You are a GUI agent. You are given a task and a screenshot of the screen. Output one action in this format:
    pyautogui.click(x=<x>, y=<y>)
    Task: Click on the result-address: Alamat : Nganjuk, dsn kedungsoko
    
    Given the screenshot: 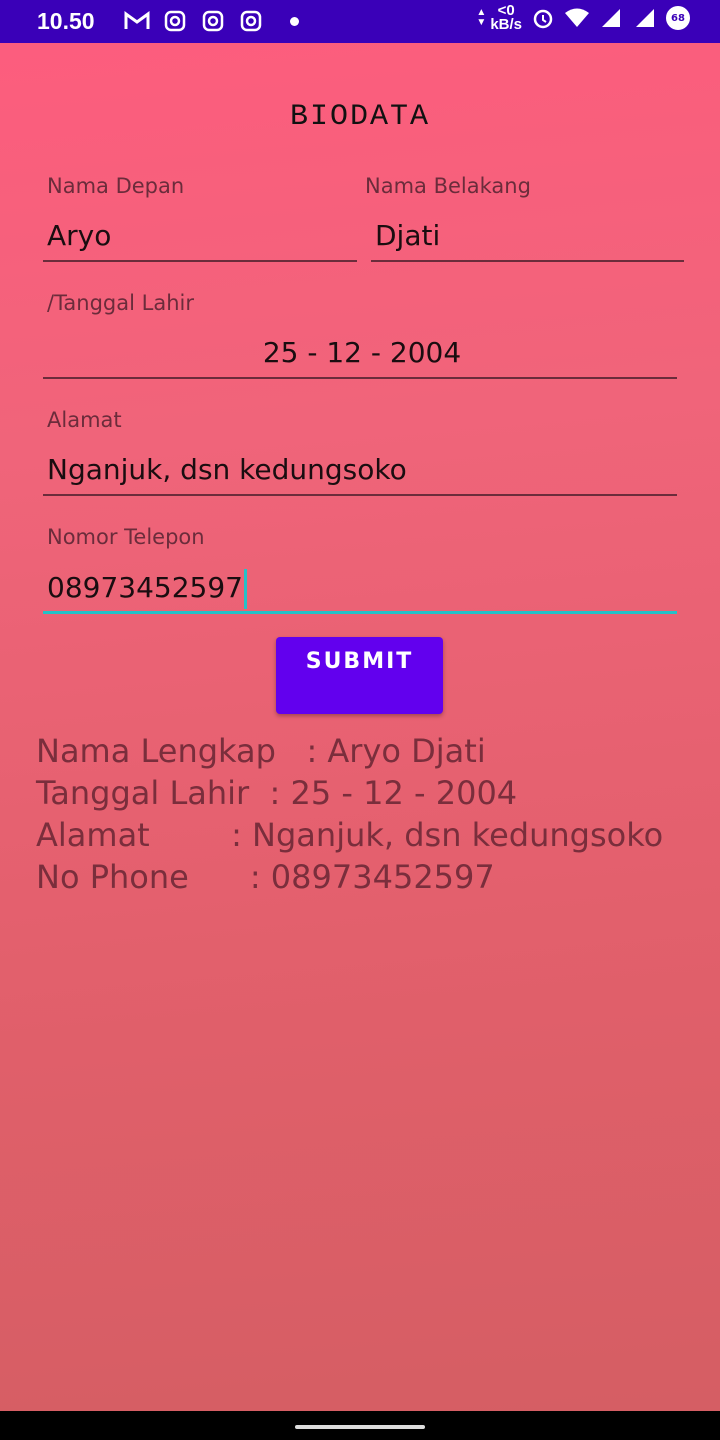 What is the action you would take?
    pyautogui.click(x=350, y=835)
    